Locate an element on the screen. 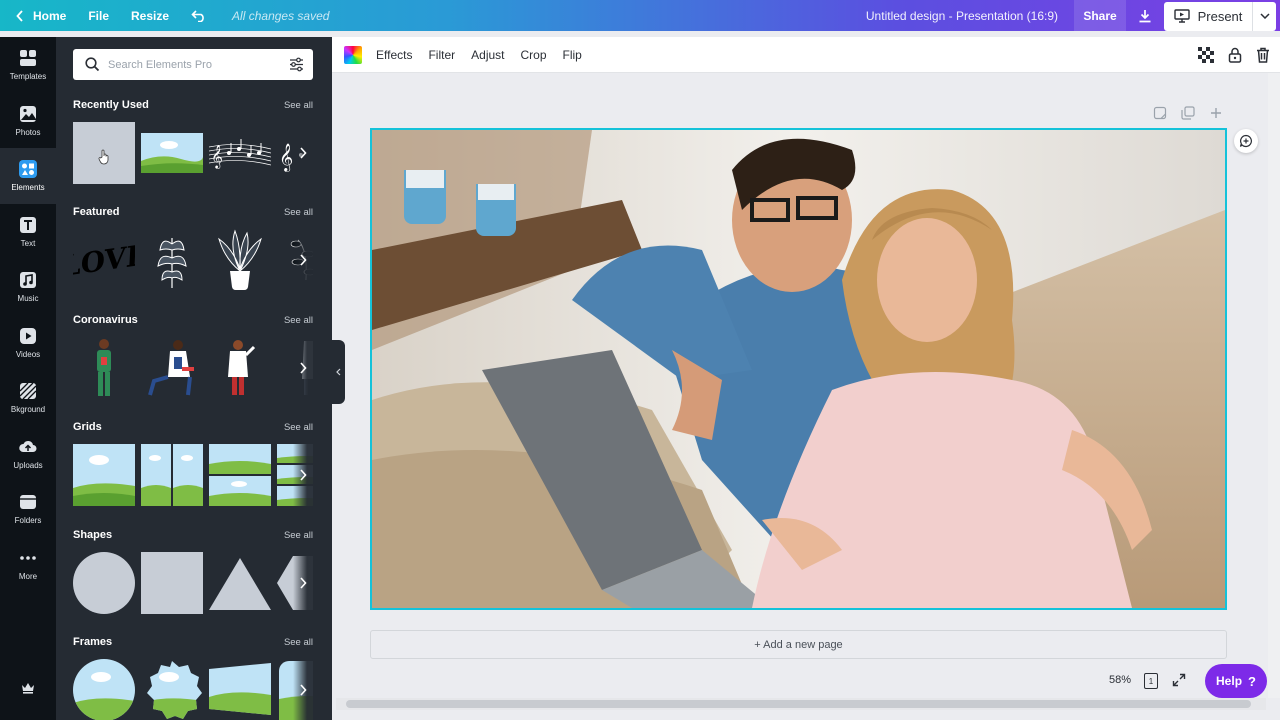  coronavirus-item-doctor-standing is located at coordinates (240, 368).